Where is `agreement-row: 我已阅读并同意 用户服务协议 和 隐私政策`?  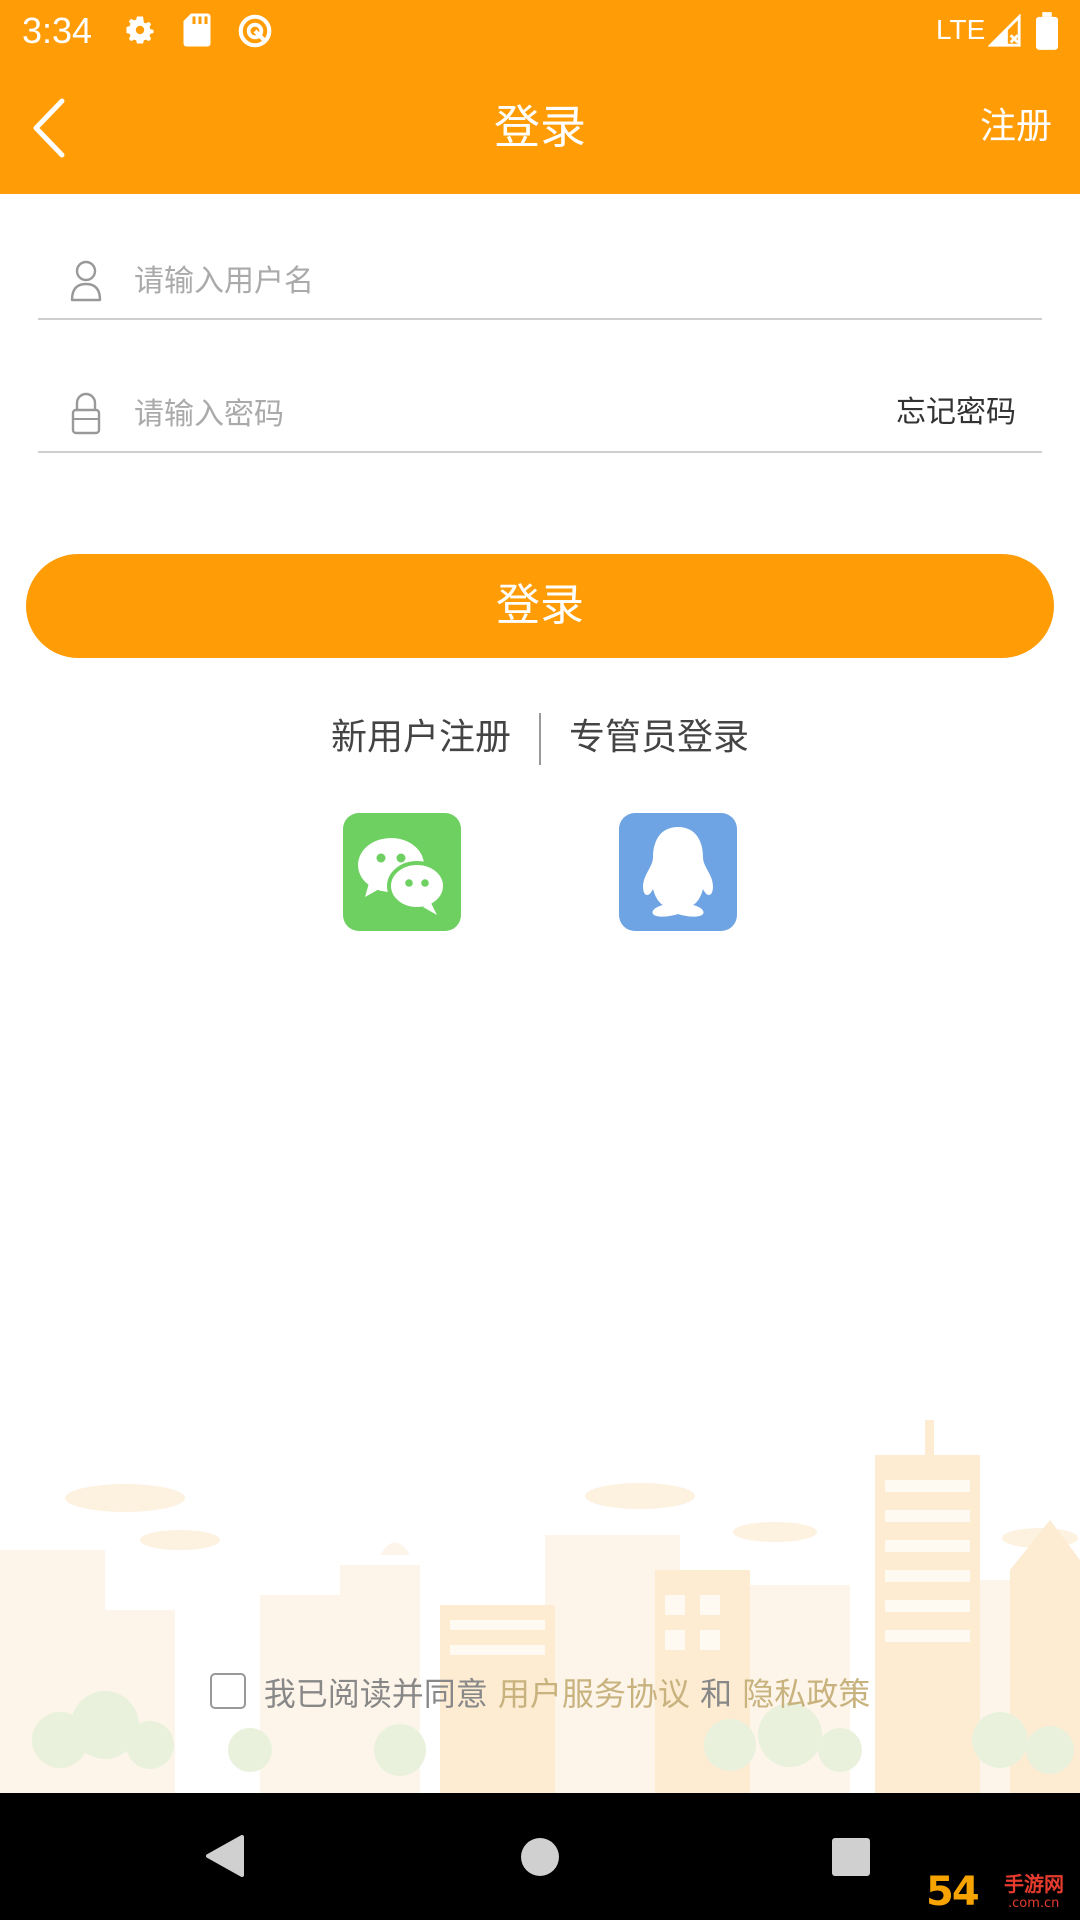 agreement-row: 我已阅读并同意 用户服务协议 和 隐私政策 is located at coordinates (540, 1692).